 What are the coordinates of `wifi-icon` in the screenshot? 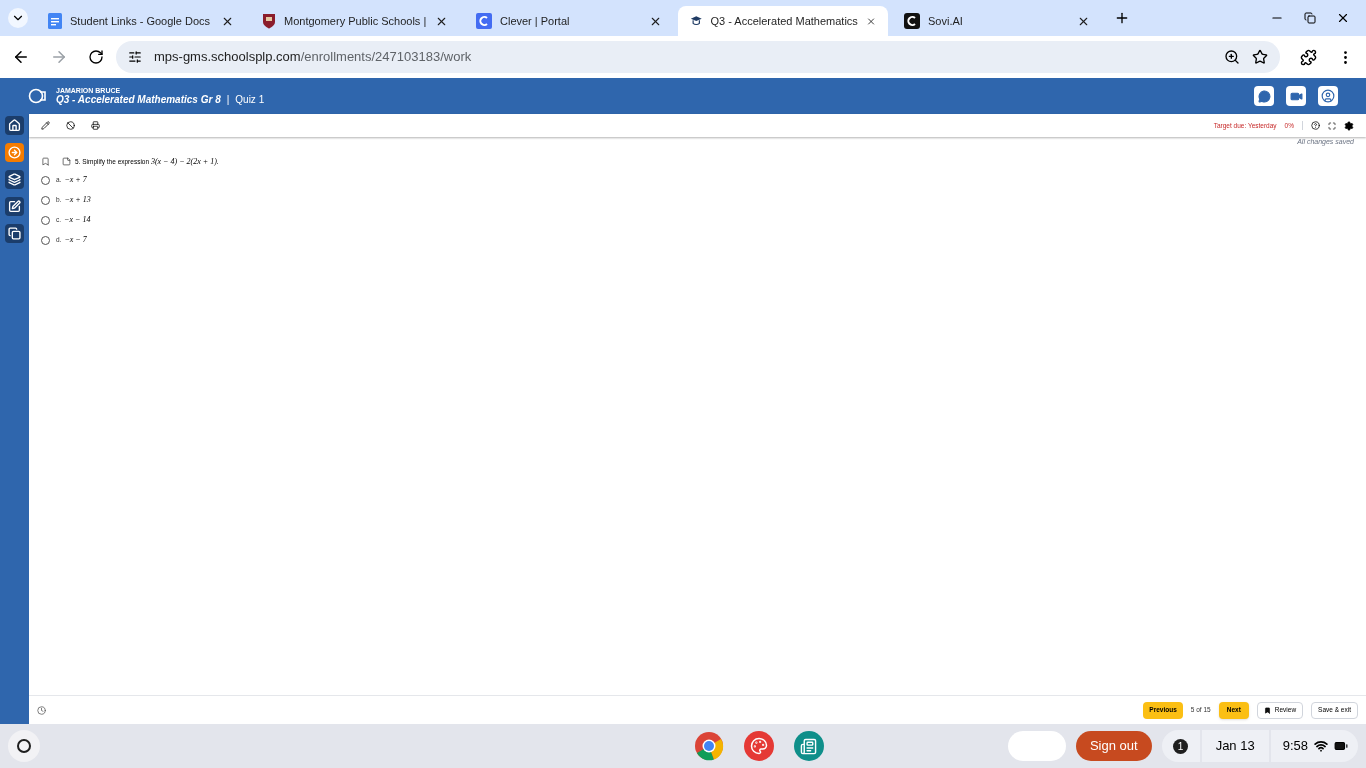 It's located at (1321, 746).